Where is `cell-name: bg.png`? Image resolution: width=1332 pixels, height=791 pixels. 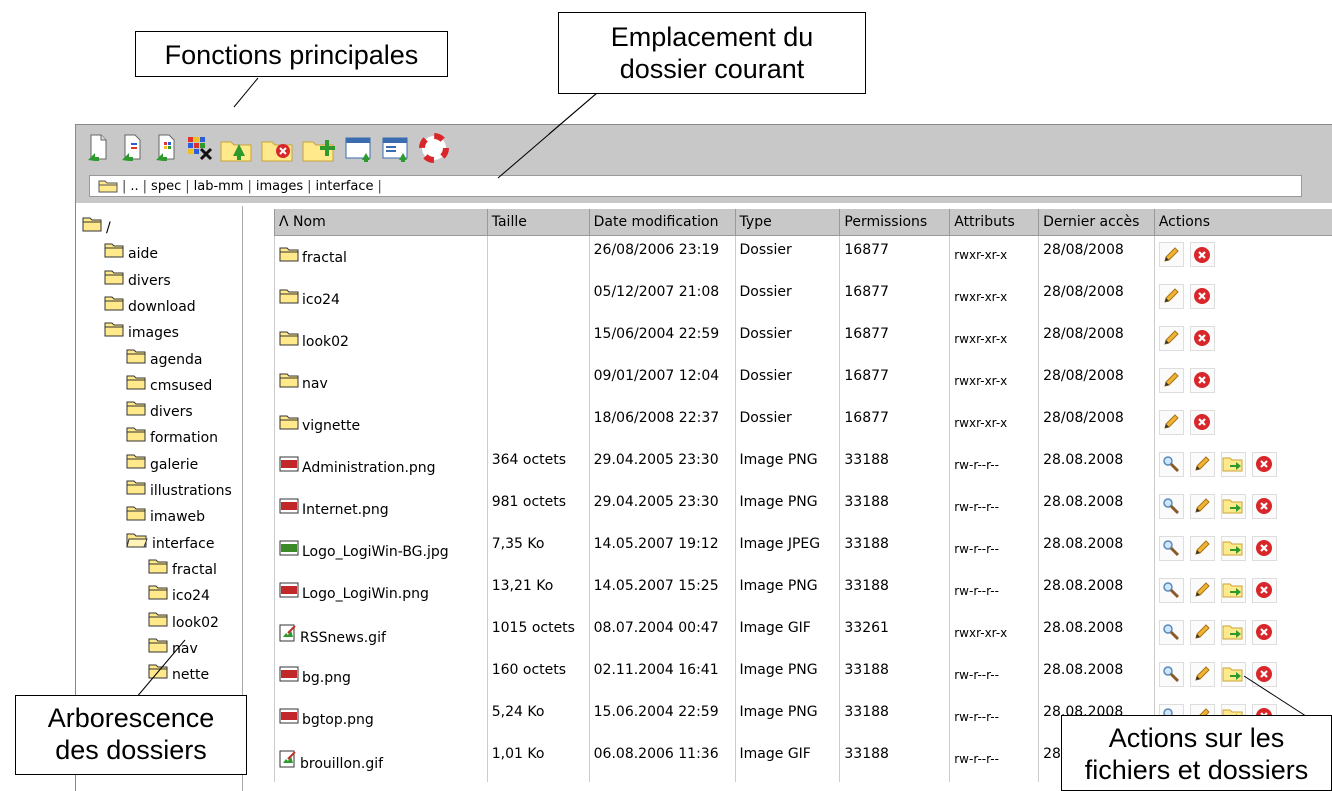
cell-name: bg.png is located at coordinates (381, 676).